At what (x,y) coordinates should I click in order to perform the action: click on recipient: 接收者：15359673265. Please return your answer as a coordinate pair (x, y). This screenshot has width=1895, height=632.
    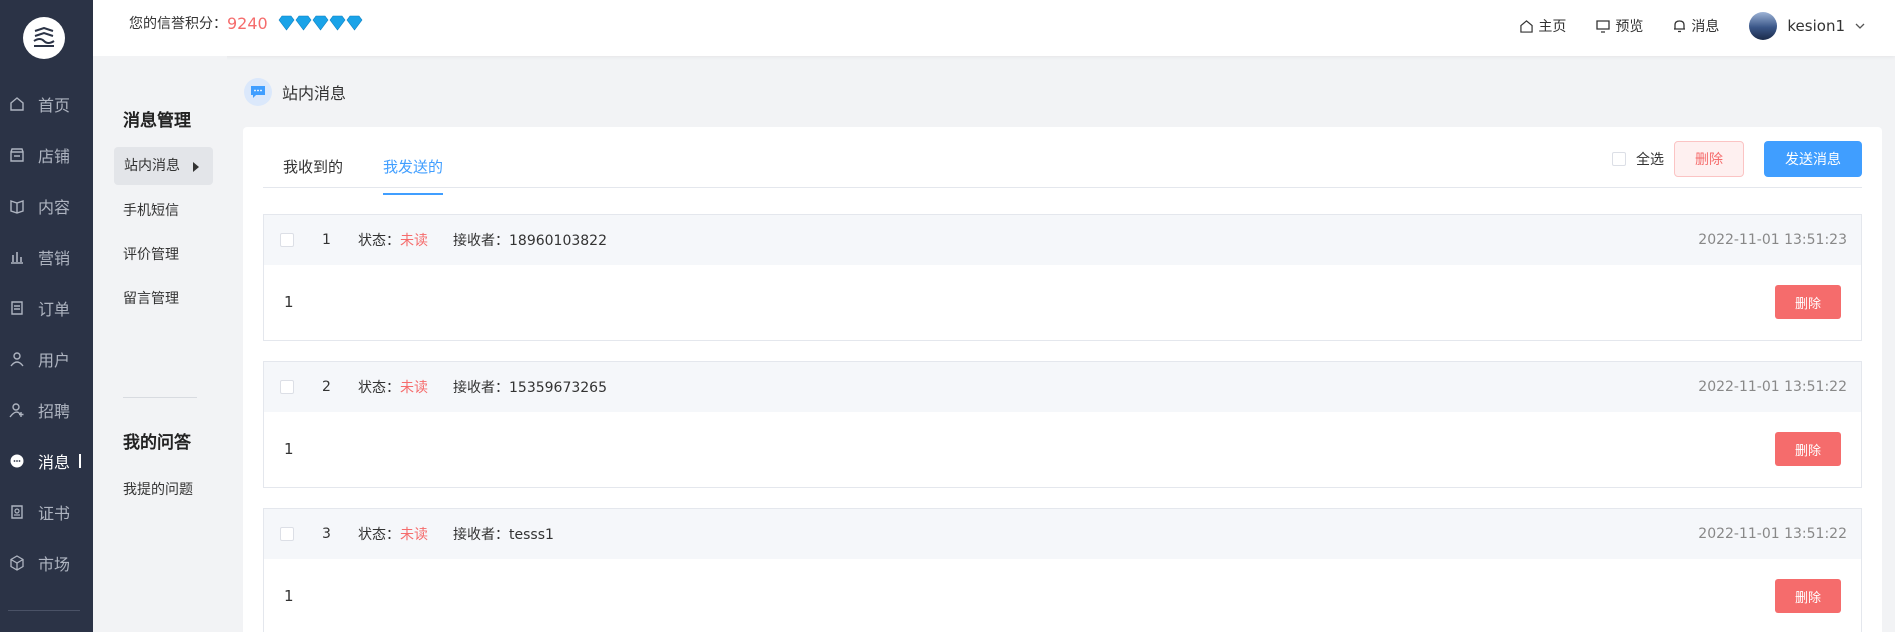
    Looking at the image, I should click on (530, 387).